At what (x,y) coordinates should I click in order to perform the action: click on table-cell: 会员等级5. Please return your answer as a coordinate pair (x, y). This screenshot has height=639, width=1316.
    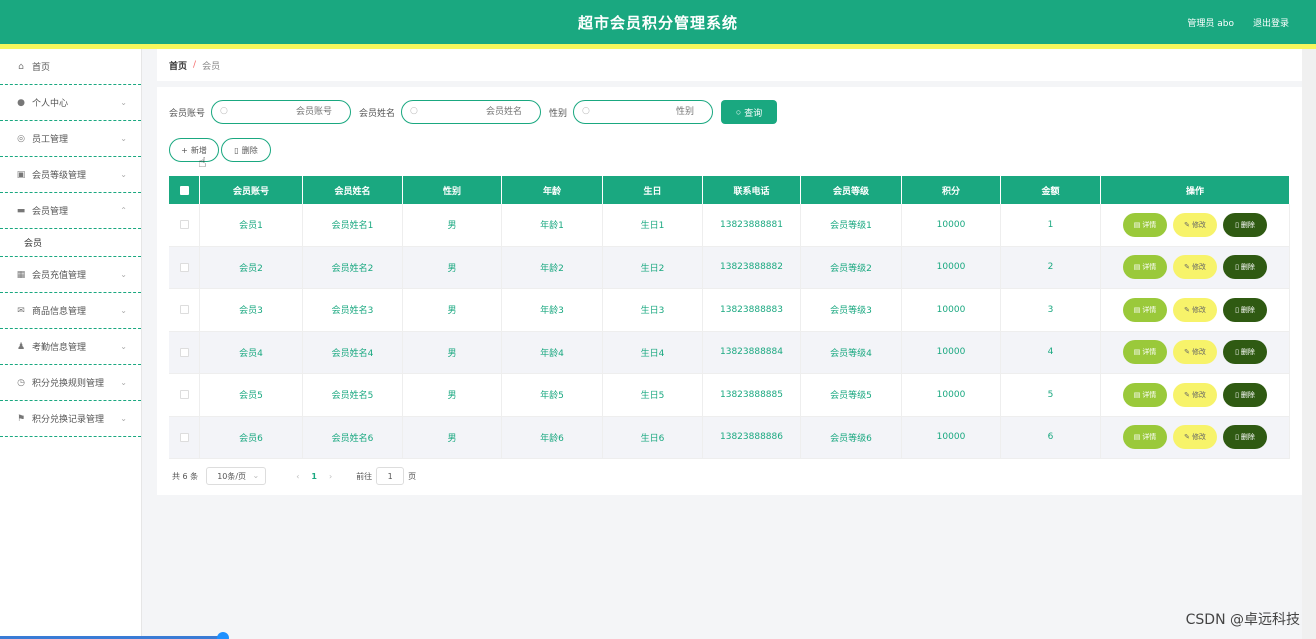
    Looking at the image, I should click on (851, 395).